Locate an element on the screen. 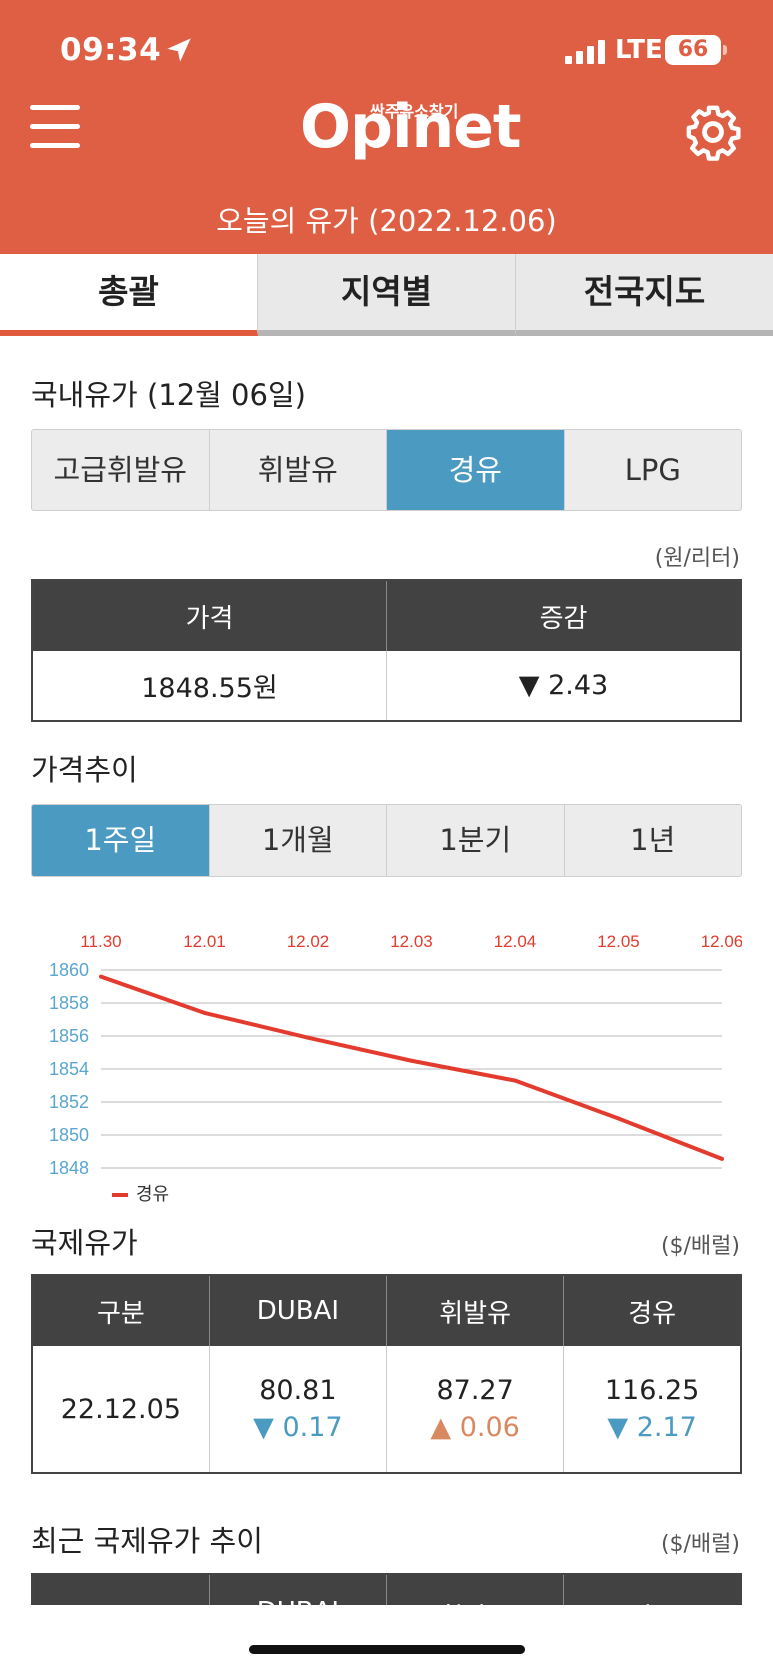 This screenshot has height=1673, width=773. period-tab-1month: 1개월 is located at coordinates (298, 840).